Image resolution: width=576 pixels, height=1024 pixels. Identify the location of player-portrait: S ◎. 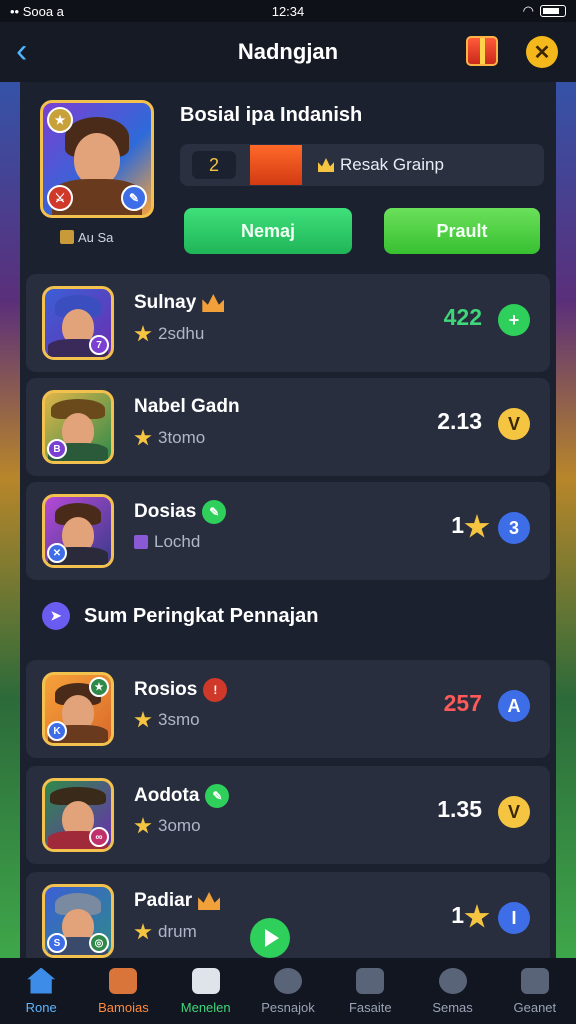
(78, 921).